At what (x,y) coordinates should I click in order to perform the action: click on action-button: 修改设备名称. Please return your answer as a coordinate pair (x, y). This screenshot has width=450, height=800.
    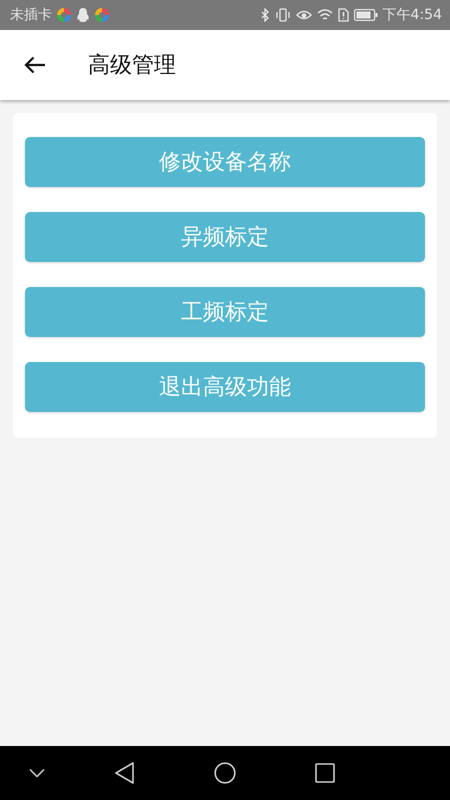
    Looking at the image, I should click on (225, 162).